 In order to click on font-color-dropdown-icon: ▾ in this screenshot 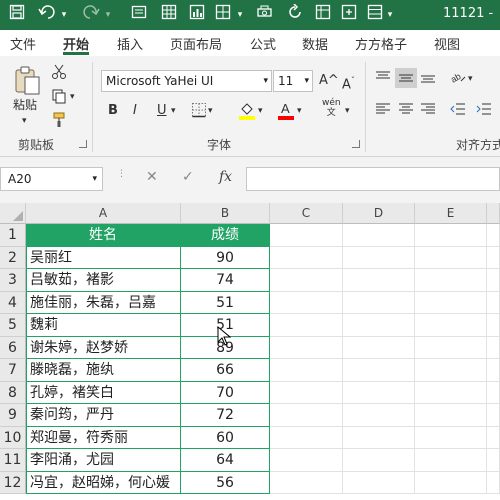, I will do `click(299, 111)`.